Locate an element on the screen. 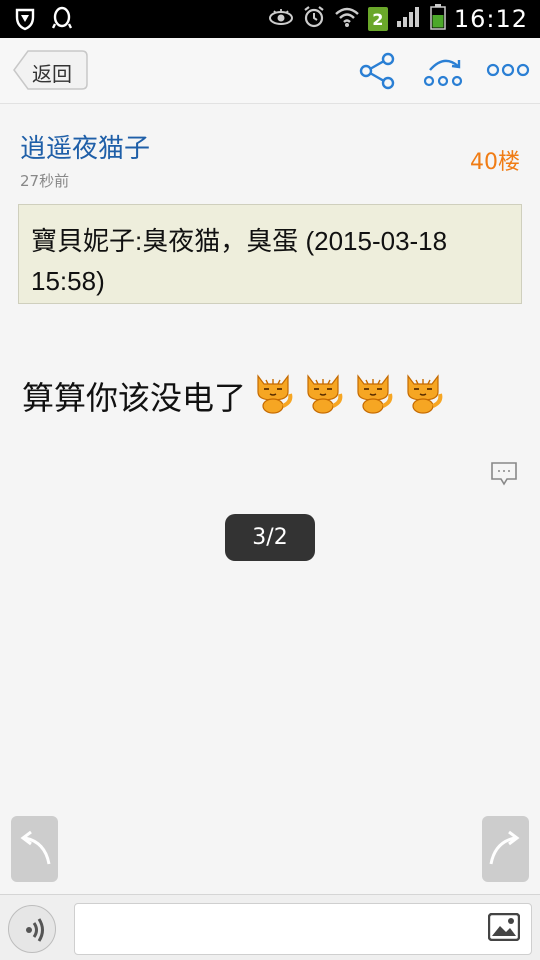 The width and height of the screenshot is (540, 960). quoted-reply: 寶貝妮子:臭夜猫，臭蛋 (2015-03-18 15:58) is located at coordinates (270, 254).